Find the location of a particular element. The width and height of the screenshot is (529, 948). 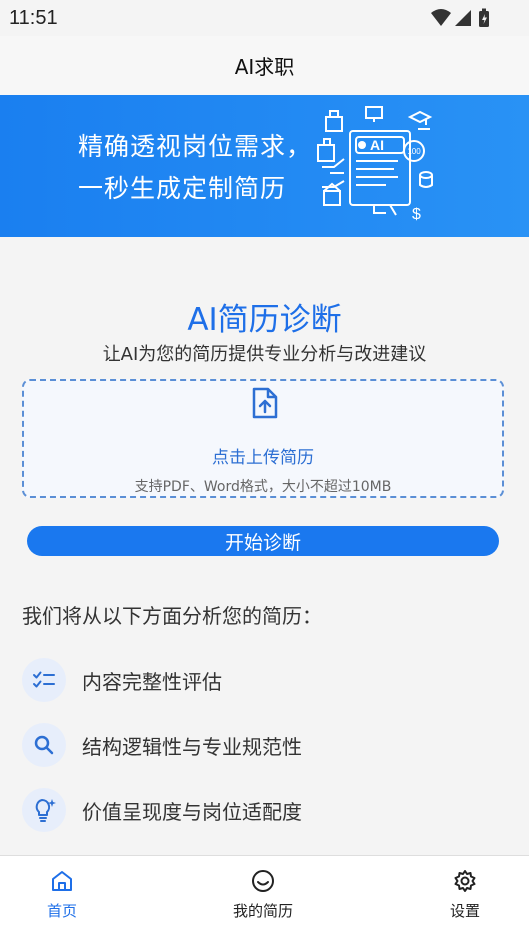

promo-banner: 精确透视岗位需求， 一秒生成定制简历 AI 100 $ is located at coordinates (264, 166).